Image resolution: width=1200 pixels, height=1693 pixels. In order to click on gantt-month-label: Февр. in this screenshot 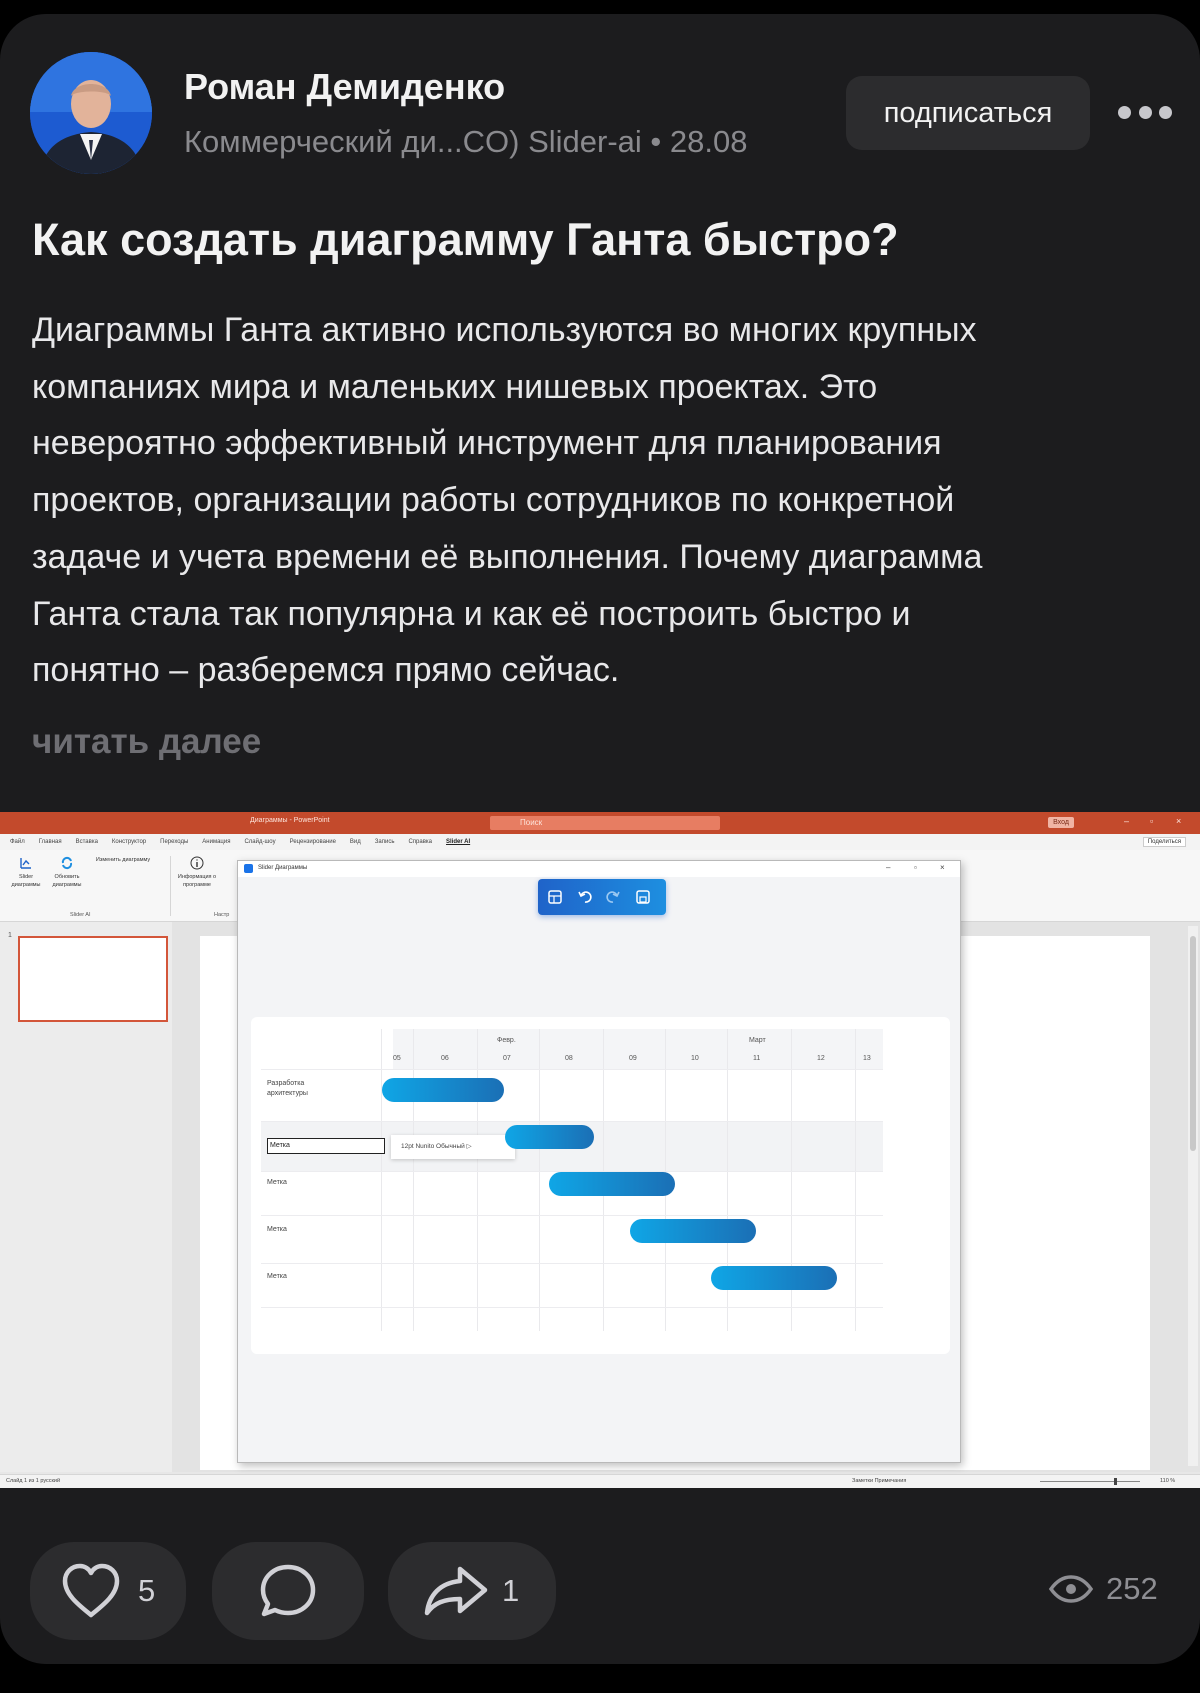, I will do `click(506, 1040)`.